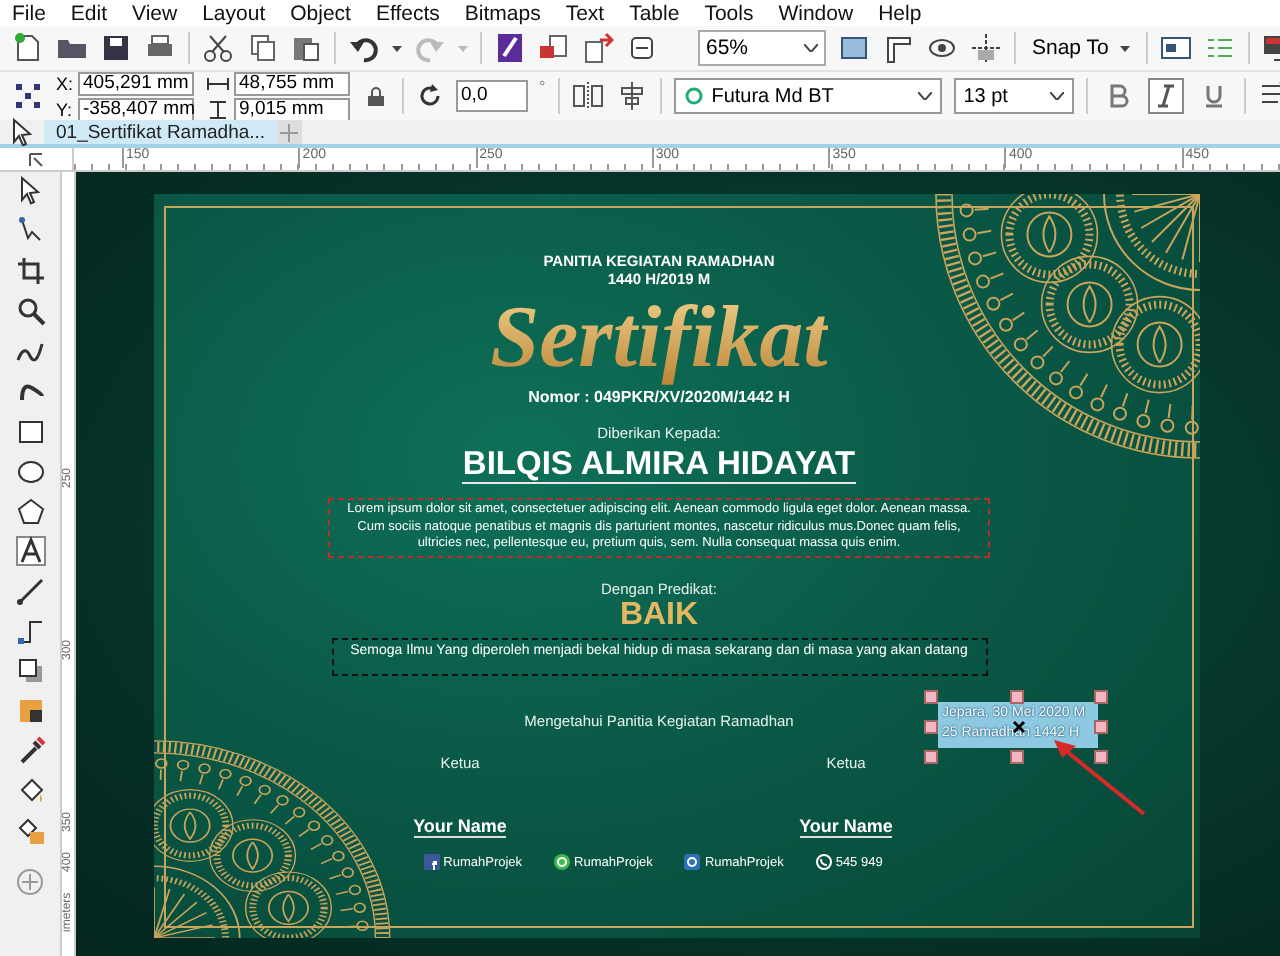 This screenshot has height=956, width=1280. I want to click on menu-item: Window, so click(820, 13).